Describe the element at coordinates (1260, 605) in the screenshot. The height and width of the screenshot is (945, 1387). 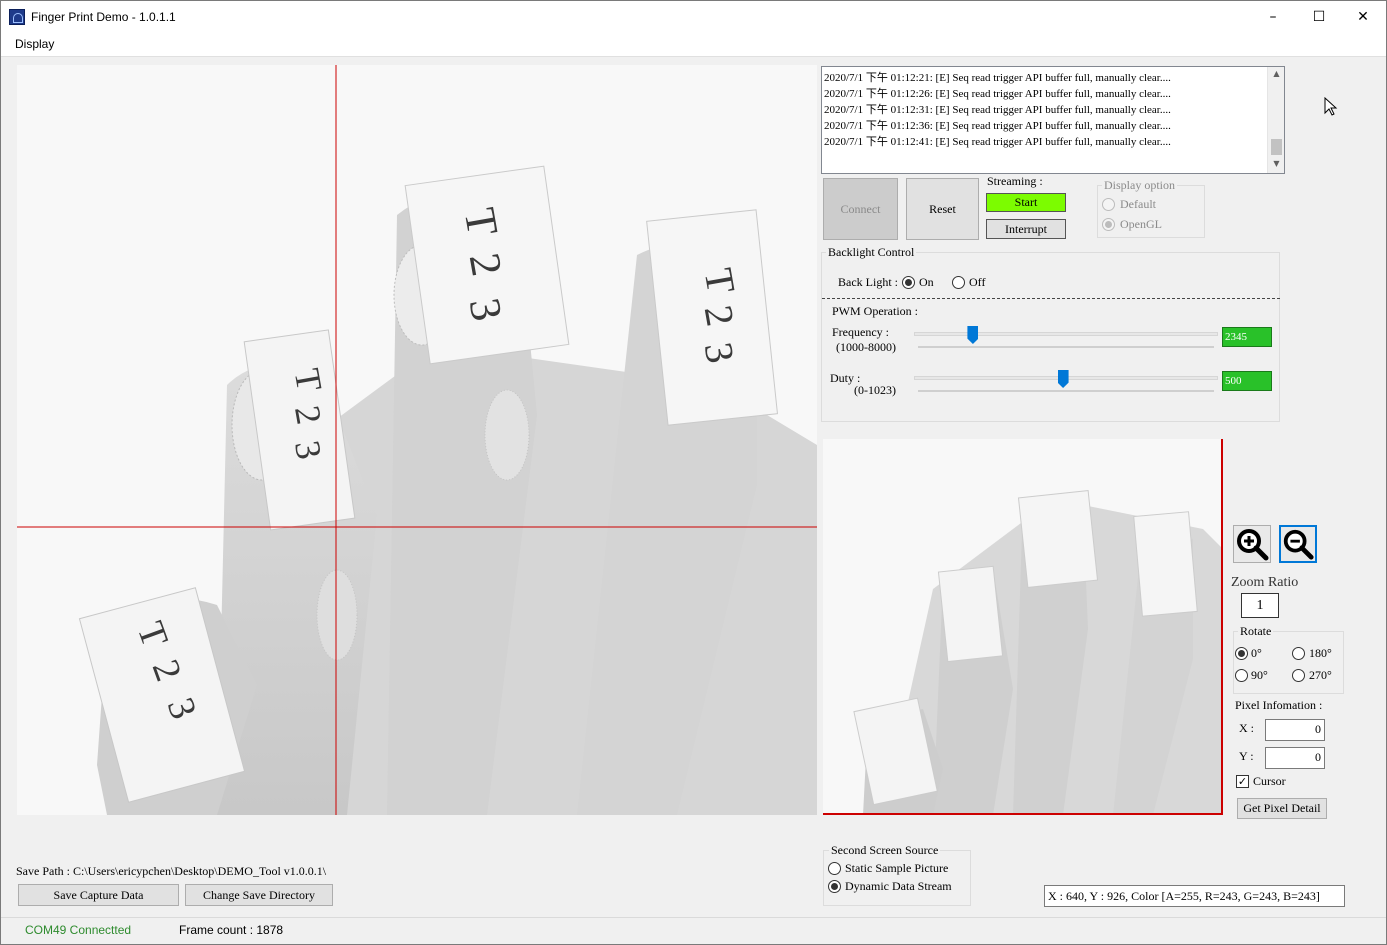
I see `zoom-ratio-value: 1` at that location.